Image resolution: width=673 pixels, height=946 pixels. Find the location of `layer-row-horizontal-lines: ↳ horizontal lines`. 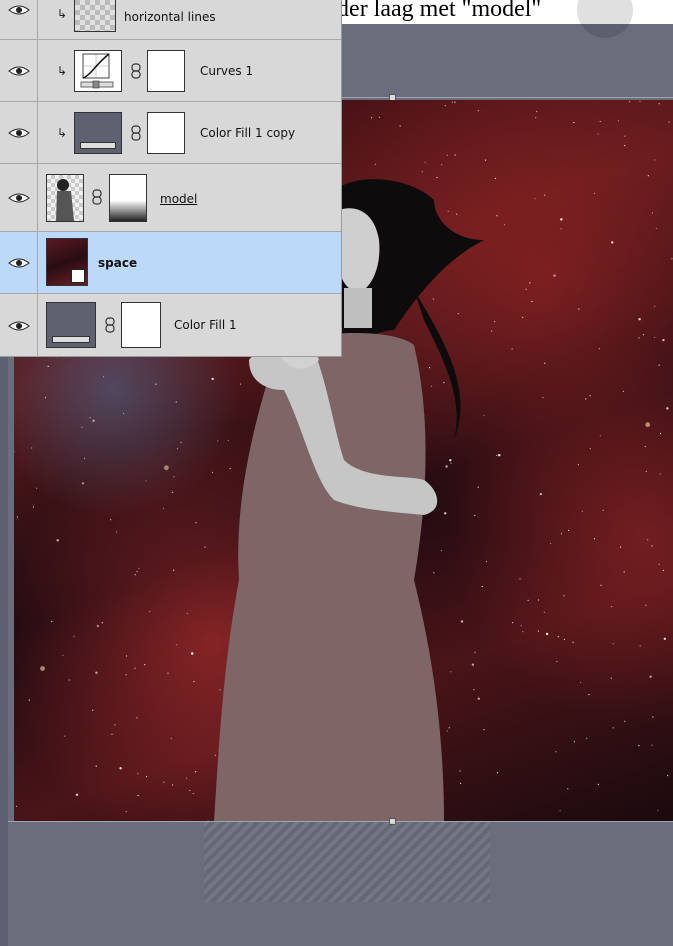

layer-row-horizontal-lines: ↳ horizontal lines is located at coordinates (170, 20).